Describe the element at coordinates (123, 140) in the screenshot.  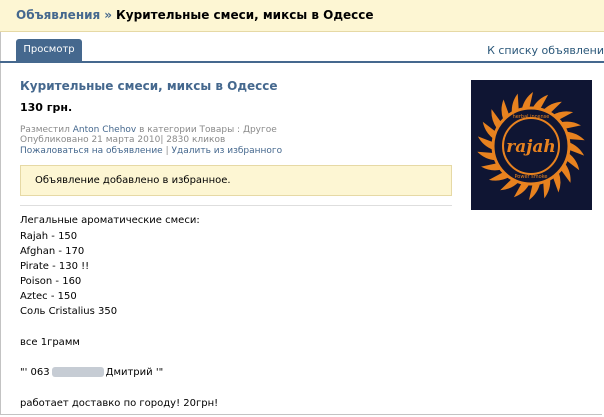
I see `ad-published-line: Опубликовано 21 марта 2010| 2830 кликов` at that location.